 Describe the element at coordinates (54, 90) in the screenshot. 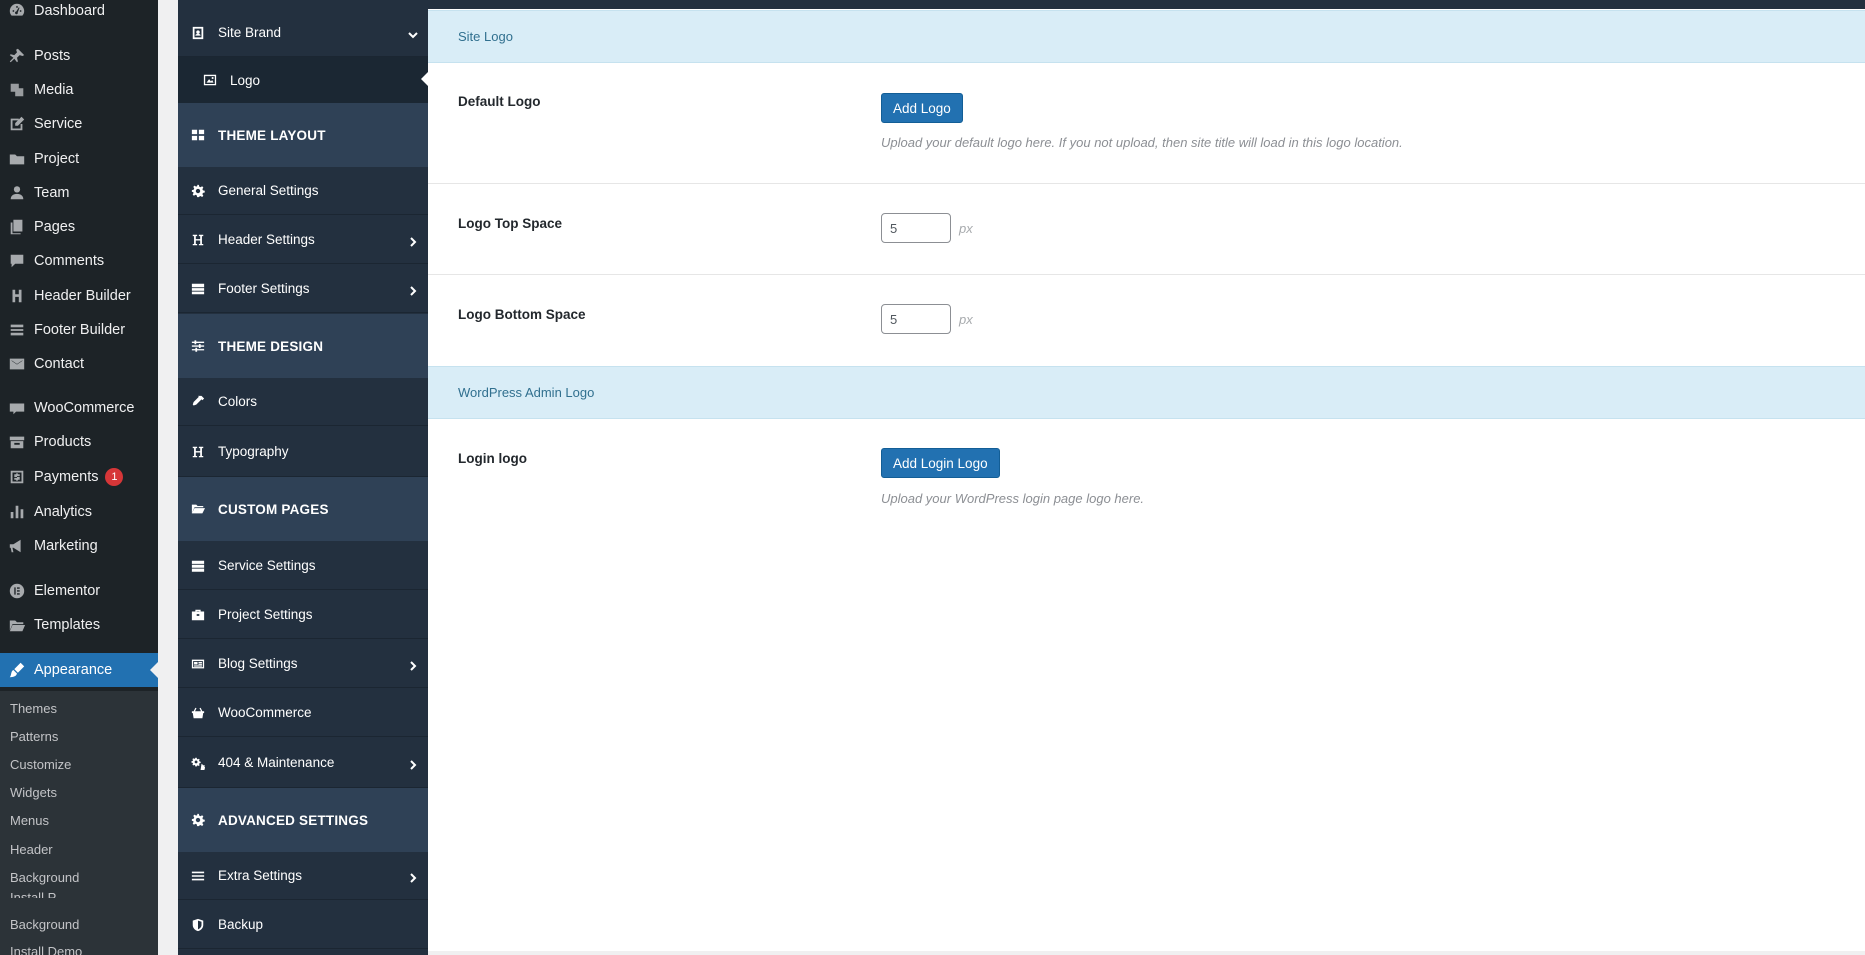

I see `menu-label: Media` at that location.